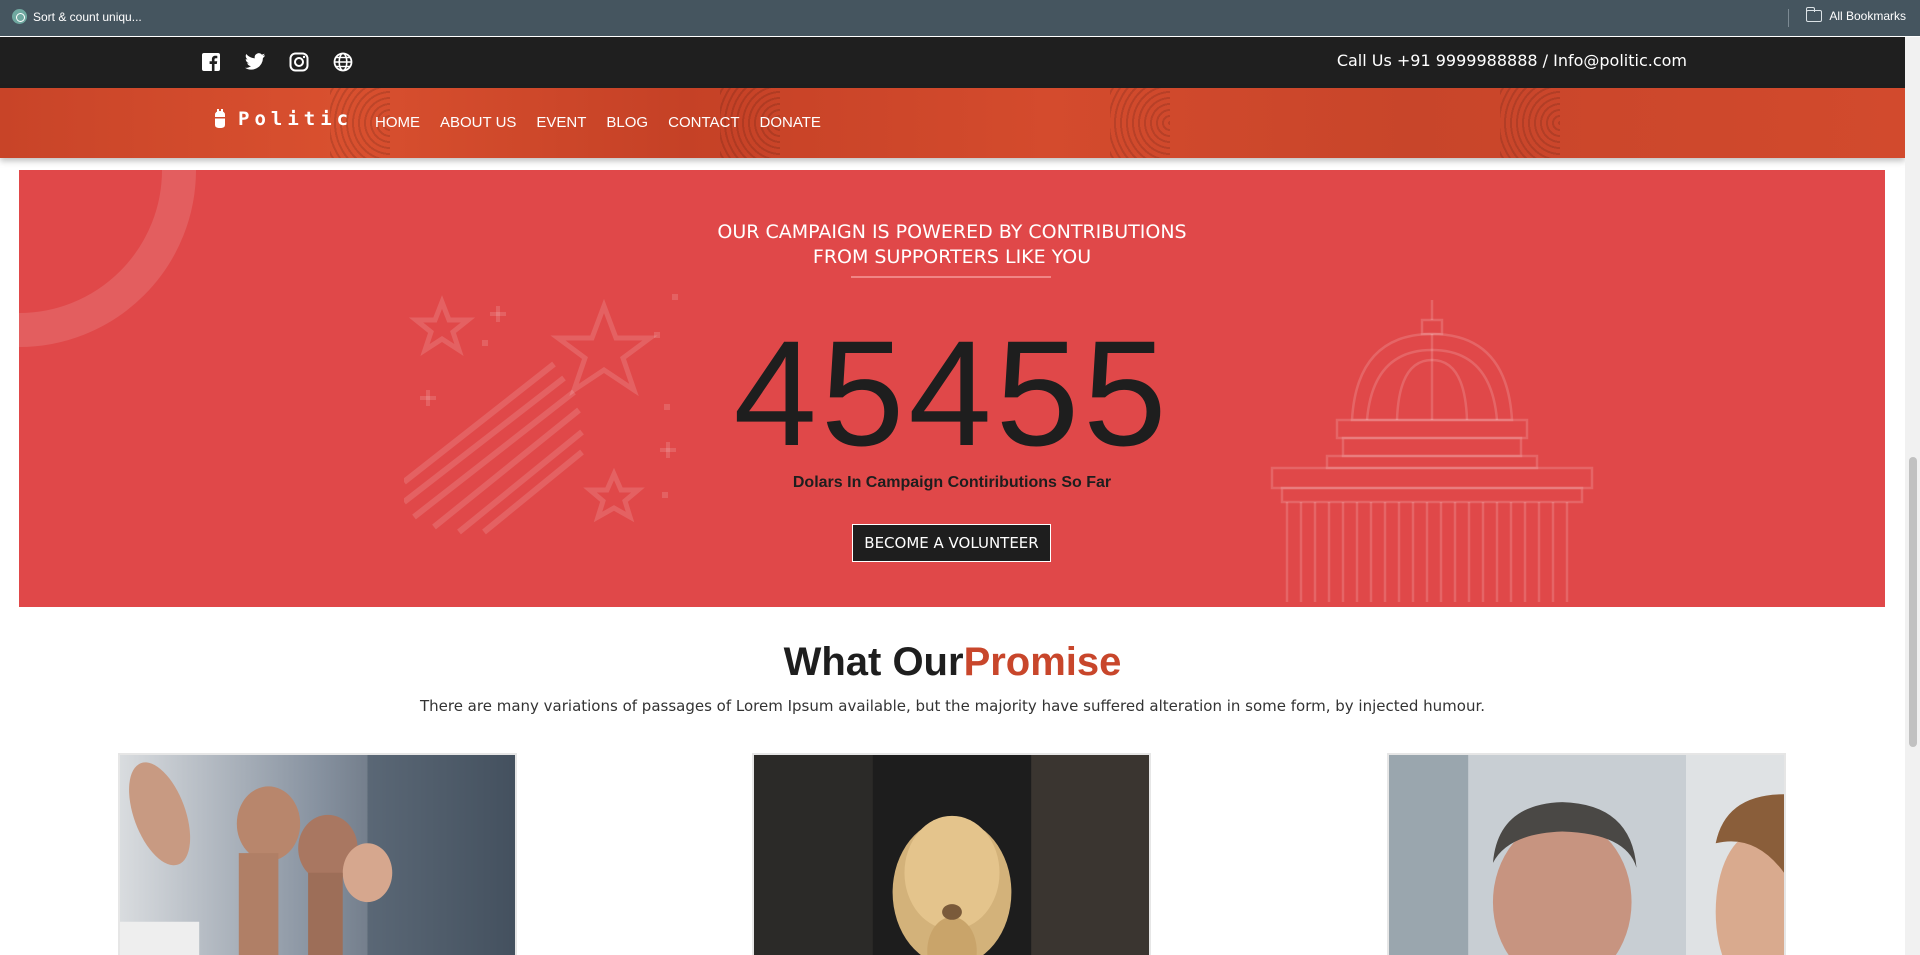 This screenshot has height=955, width=1920. What do you see at coordinates (627, 122) in the screenshot?
I see `nav-blog: BLOG` at bounding box center [627, 122].